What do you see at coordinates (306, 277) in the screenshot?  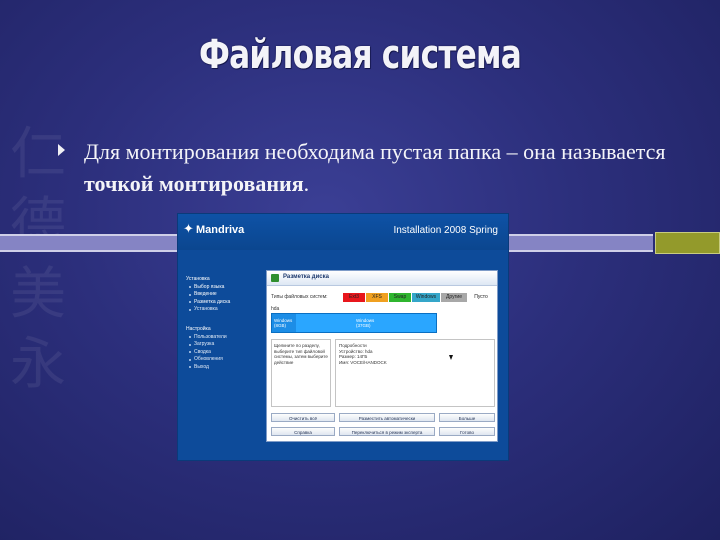 I see `window-title: Разметка диска` at bounding box center [306, 277].